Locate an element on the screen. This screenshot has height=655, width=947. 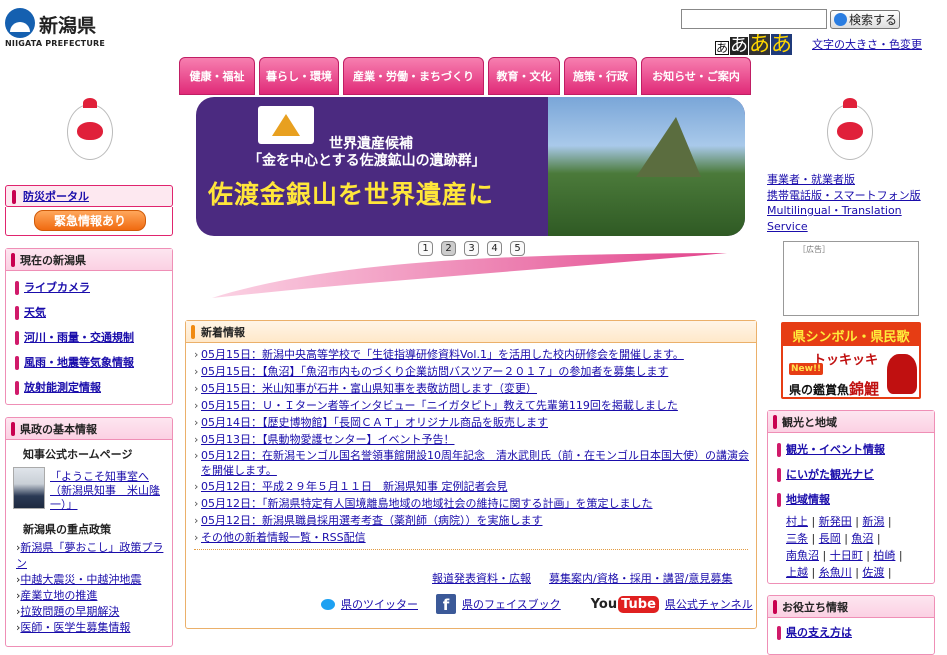
city-link-tokamachi: 十日町 is located at coordinates (846, 555).